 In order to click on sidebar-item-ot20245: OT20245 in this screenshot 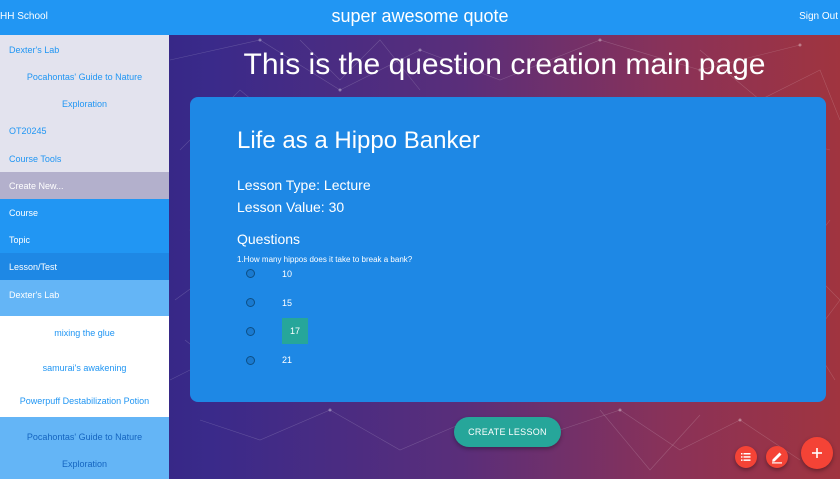, I will do `click(84, 130)`.